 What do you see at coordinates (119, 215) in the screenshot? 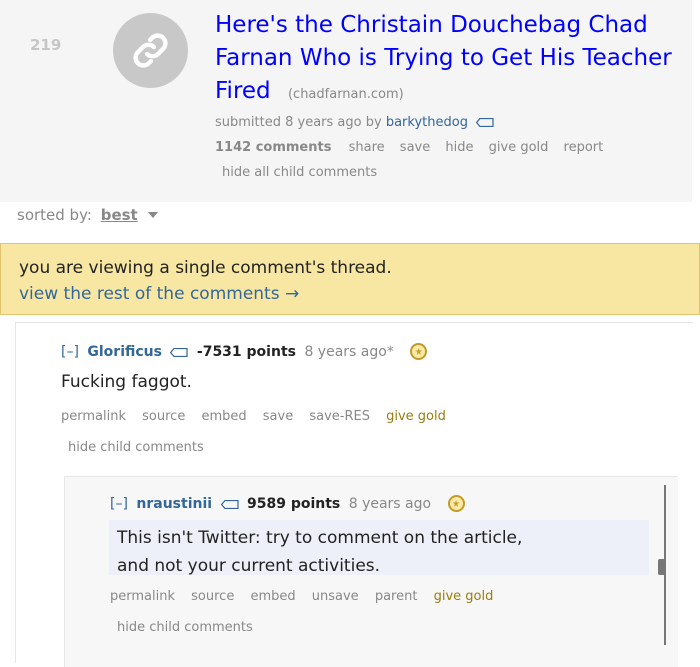
I see `sort-dropdown: best` at bounding box center [119, 215].